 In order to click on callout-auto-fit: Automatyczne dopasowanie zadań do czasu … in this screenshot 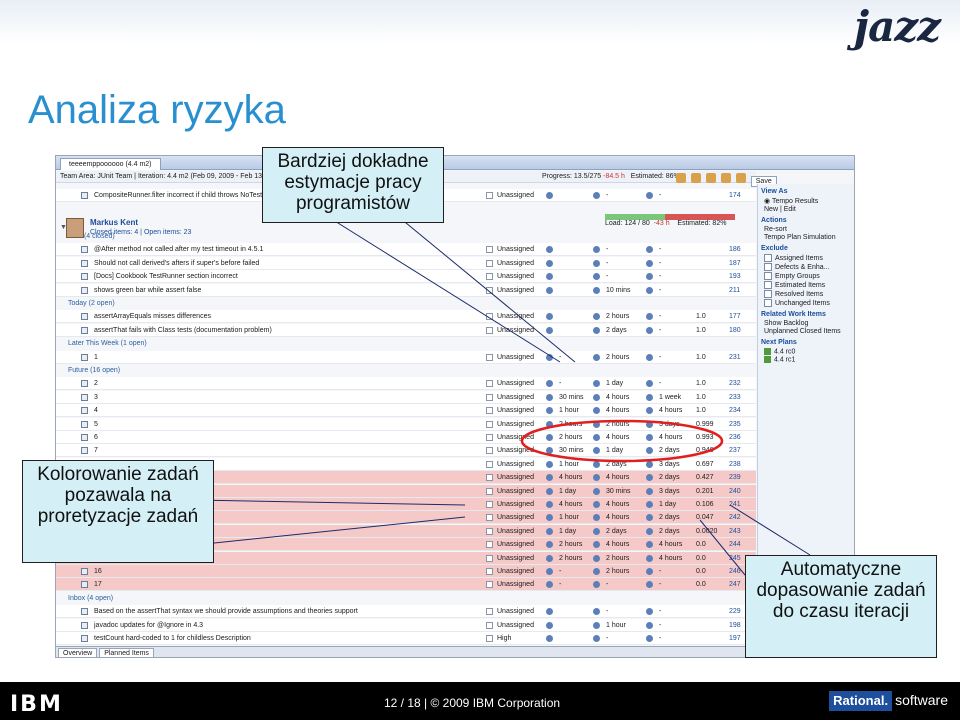, I will do `click(841, 606)`.